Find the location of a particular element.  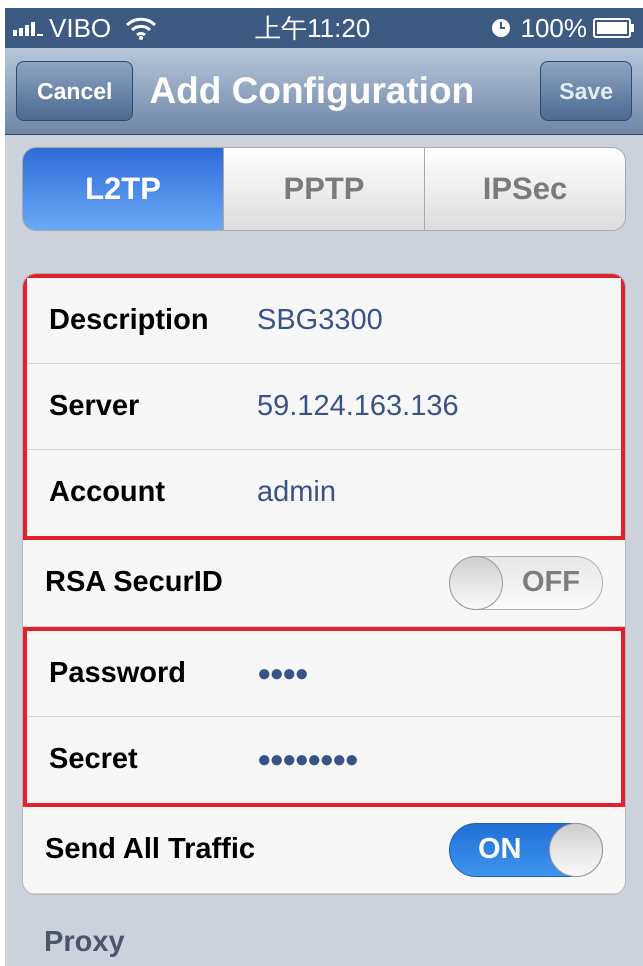

segment-tab: L2TP is located at coordinates (123, 189).